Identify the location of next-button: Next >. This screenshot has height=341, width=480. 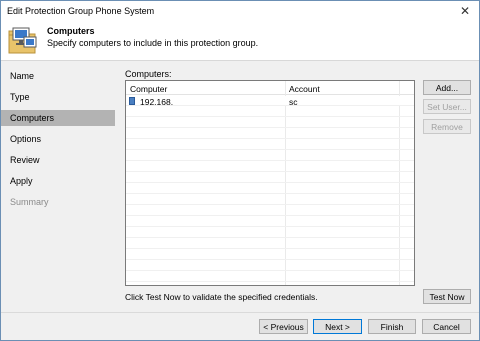
(337, 326).